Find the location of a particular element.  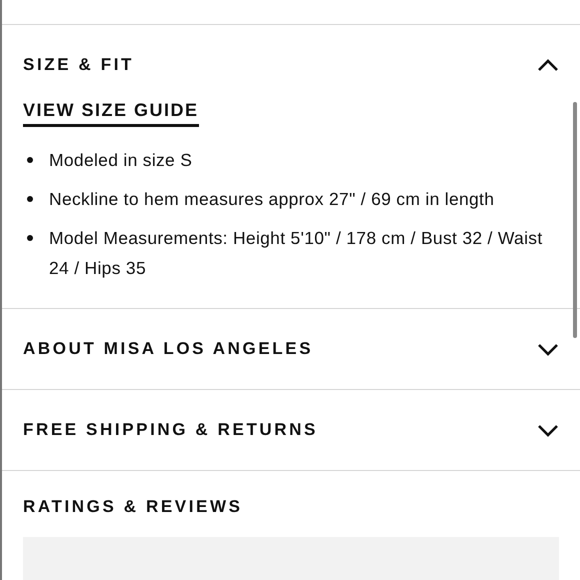

bullet-text: Model Measurements: Height 5'10" / 178 cm / Bust 32 / Waist 24 / Hips 35 is located at coordinates (296, 253).